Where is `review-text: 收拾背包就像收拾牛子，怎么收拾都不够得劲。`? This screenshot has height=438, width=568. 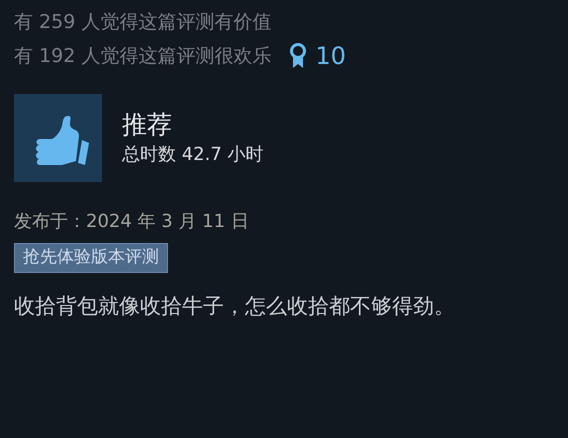 review-text: 收拾背包就像收拾牛子，怎么收拾都不够得劲。 is located at coordinates (235, 306).